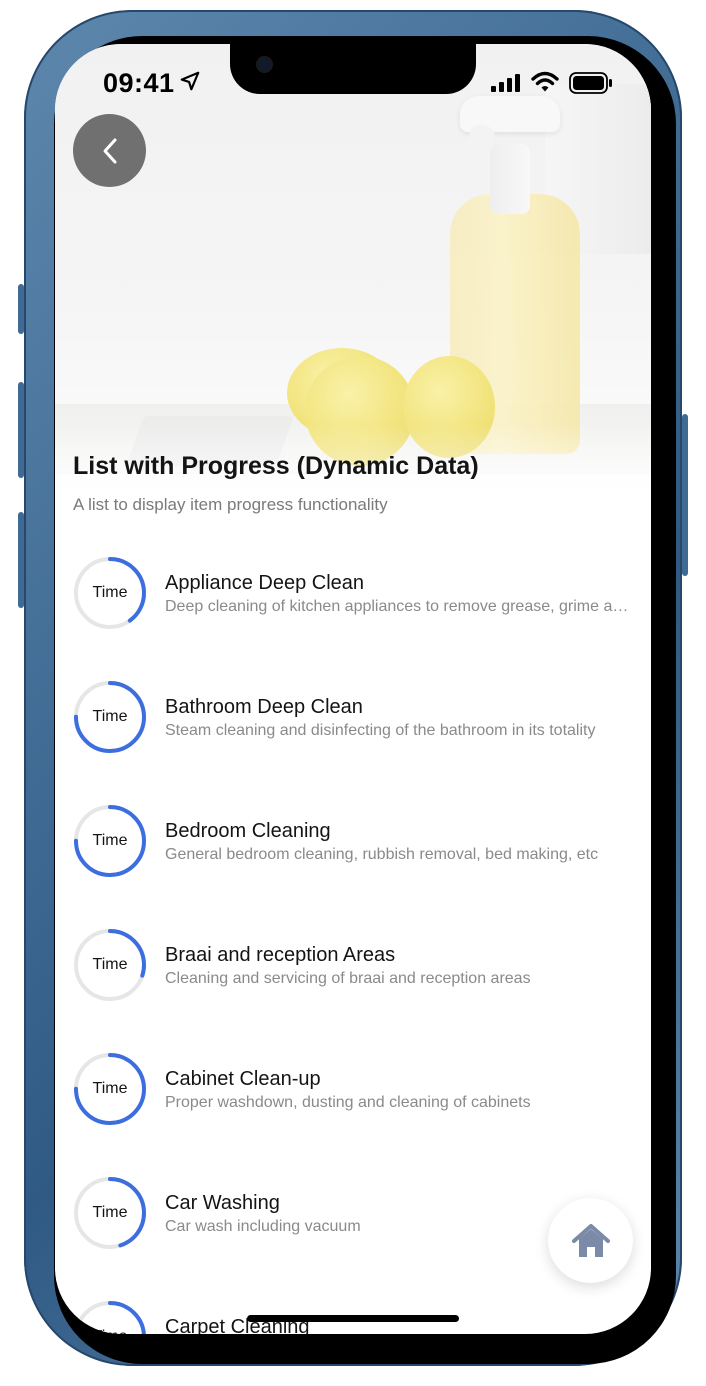 This screenshot has height=1386, width=706. Describe the element at coordinates (243, 1079) in the screenshot. I see `item-title: Cabinet Clean-up` at that location.